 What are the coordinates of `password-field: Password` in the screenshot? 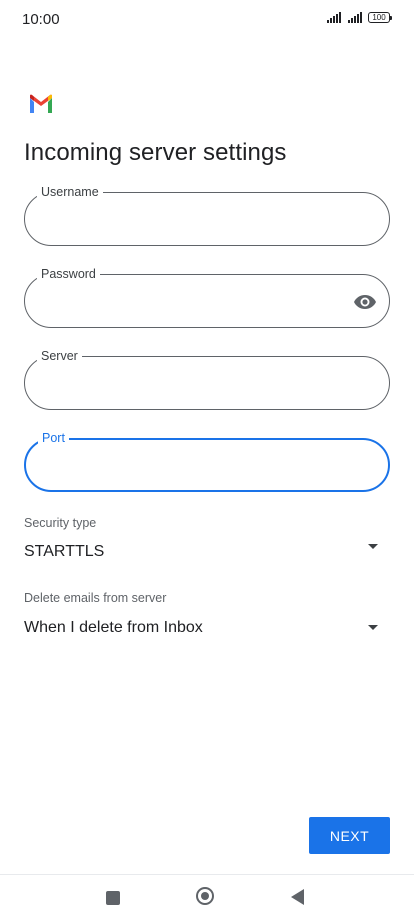 It's located at (207, 297).